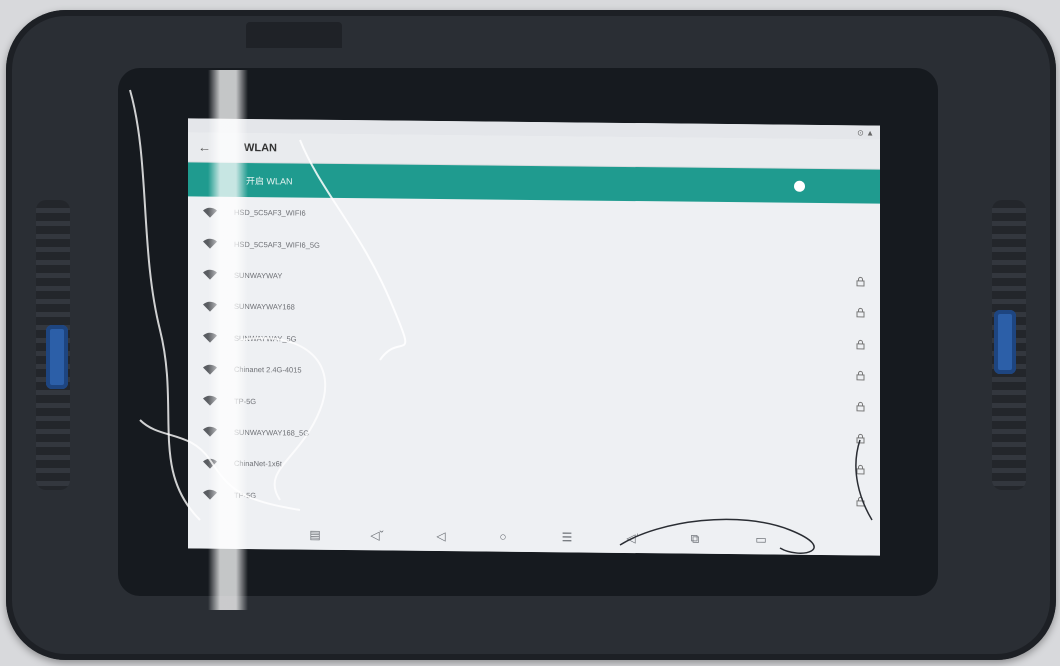  What do you see at coordinates (441, 536) in the screenshot?
I see `back-icon: ◁` at bounding box center [441, 536].